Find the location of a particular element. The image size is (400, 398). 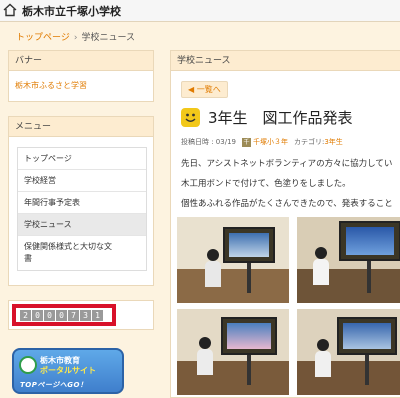

menu-list: トップページ 学校経営 年間行事予定表 学校ニュース 保健関係様式と大切な文 書 is located at coordinates (82, 209).